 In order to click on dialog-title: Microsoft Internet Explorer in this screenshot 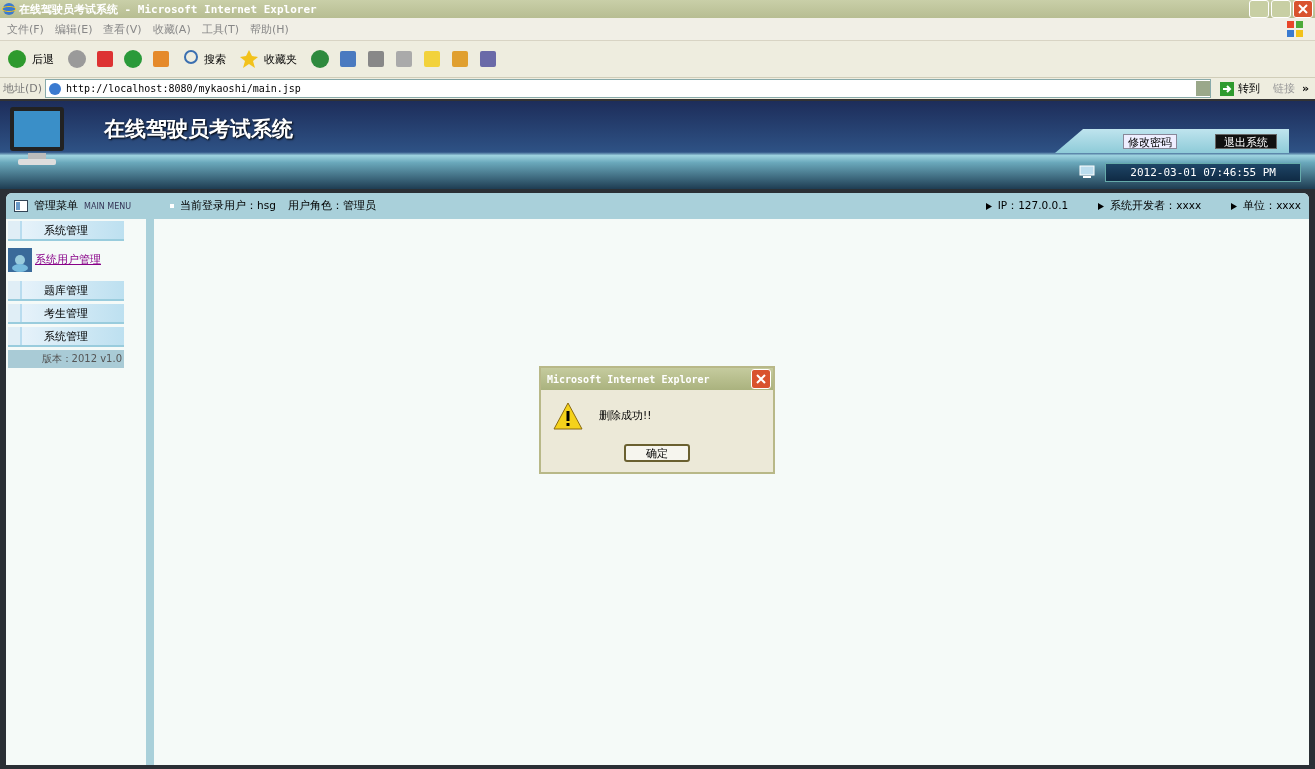, I will do `click(628, 379)`.